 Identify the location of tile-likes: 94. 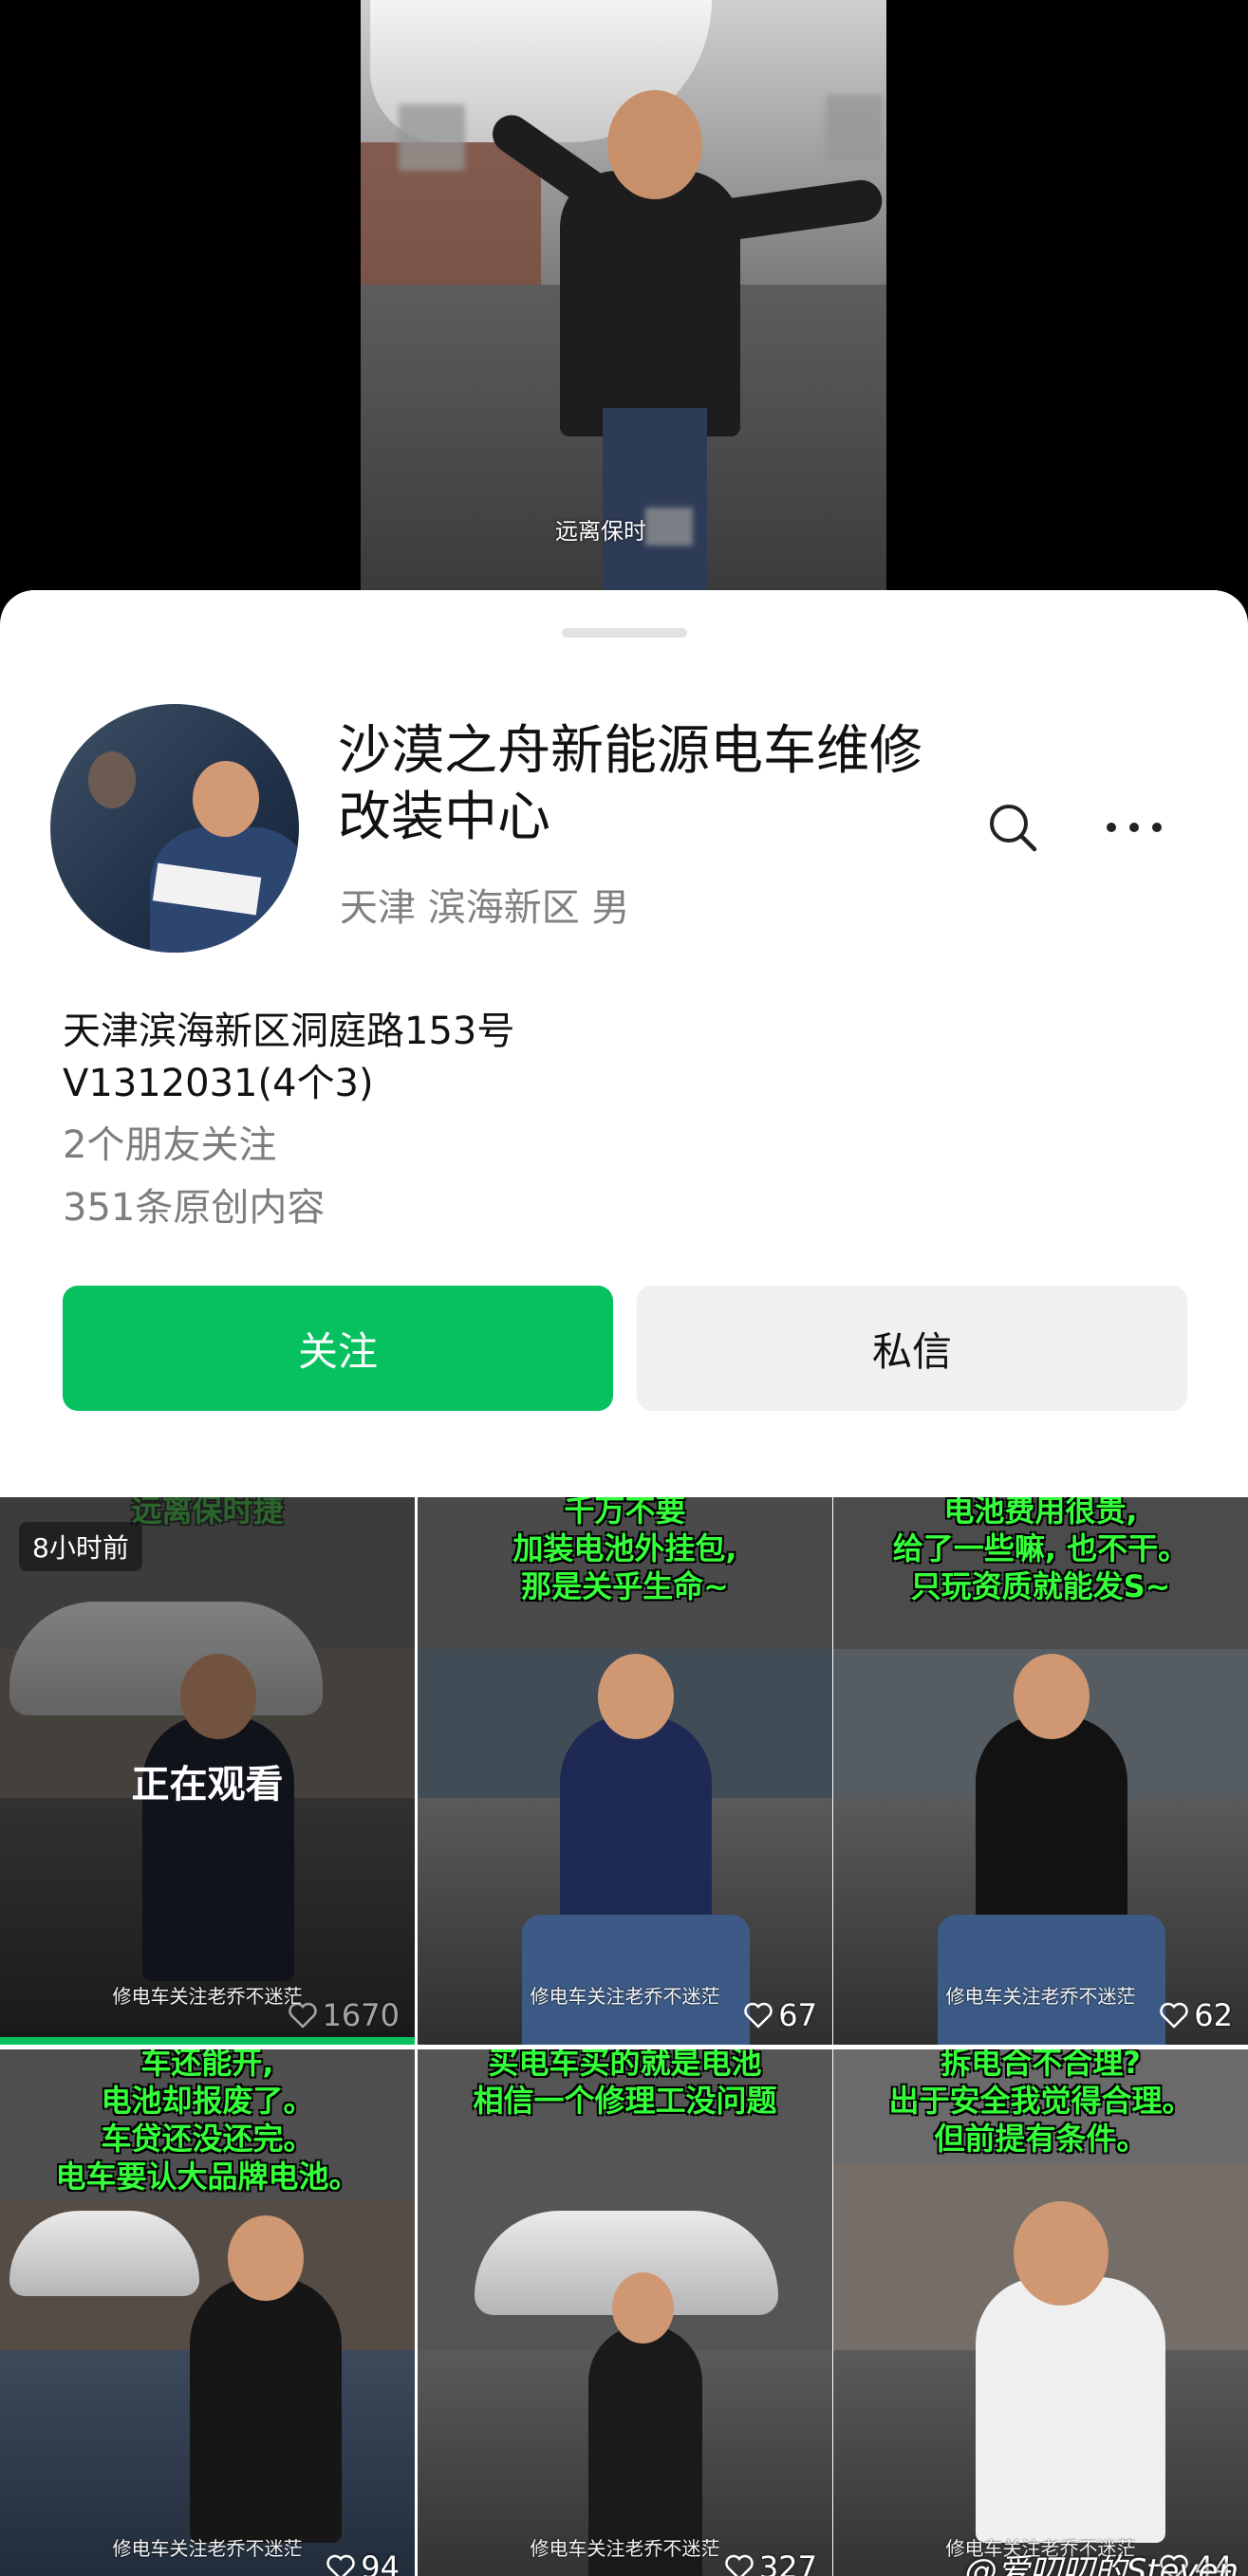
(363, 2562).